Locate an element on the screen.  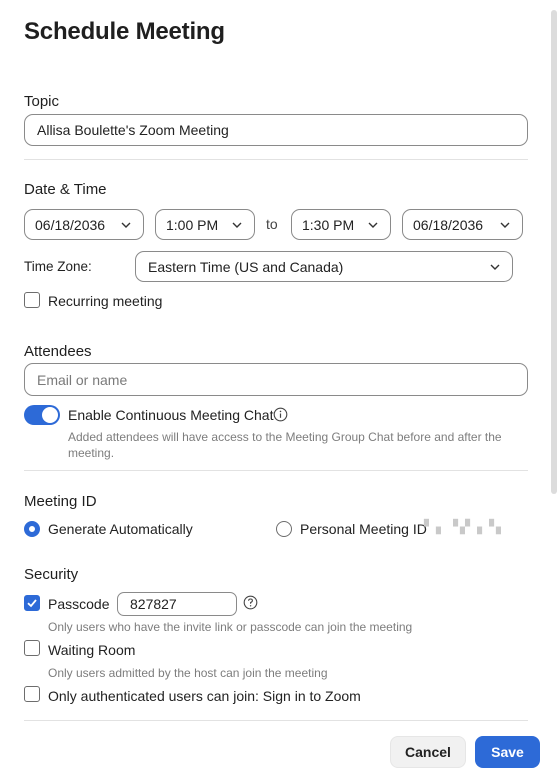
info-icon is located at coordinates (280, 414).